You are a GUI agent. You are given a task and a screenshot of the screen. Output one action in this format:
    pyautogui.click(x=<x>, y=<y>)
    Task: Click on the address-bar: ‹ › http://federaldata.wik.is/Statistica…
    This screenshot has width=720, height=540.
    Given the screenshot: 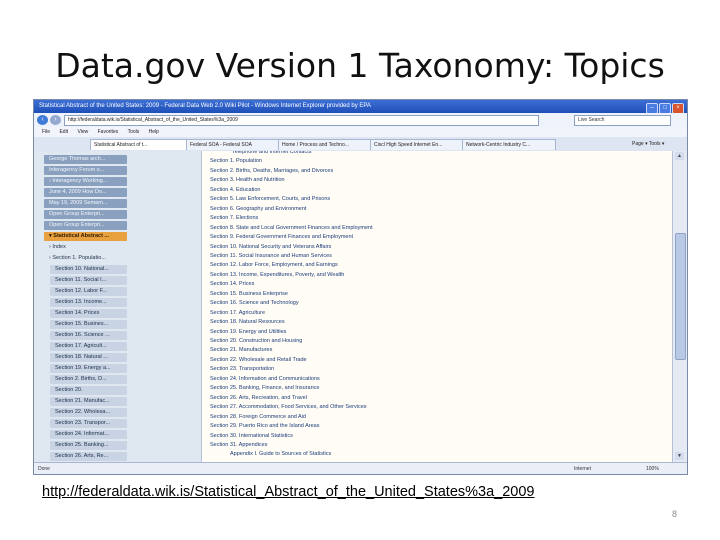 What is the action you would take?
    pyautogui.click(x=360, y=120)
    